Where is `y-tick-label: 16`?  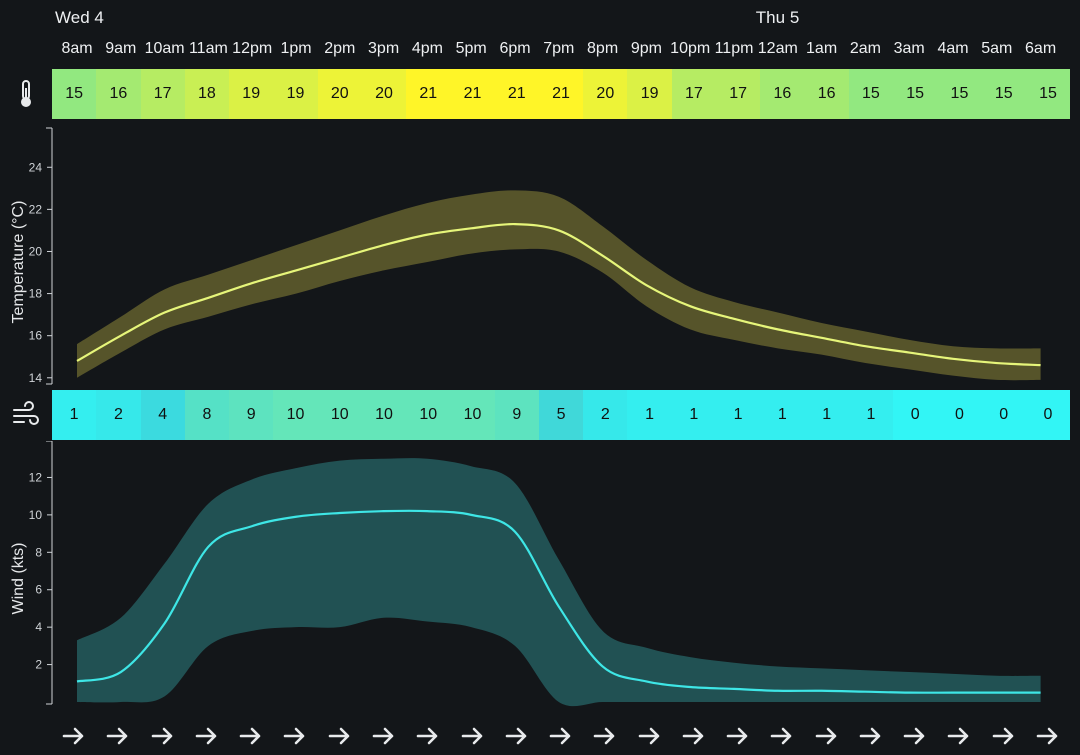
y-tick-label: 16 is located at coordinates (36, 336).